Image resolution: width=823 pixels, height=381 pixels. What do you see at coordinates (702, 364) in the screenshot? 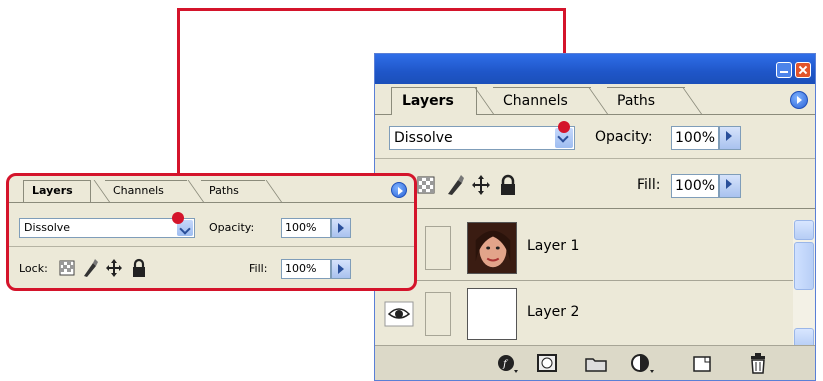
I see `new-layer-icon` at bounding box center [702, 364].